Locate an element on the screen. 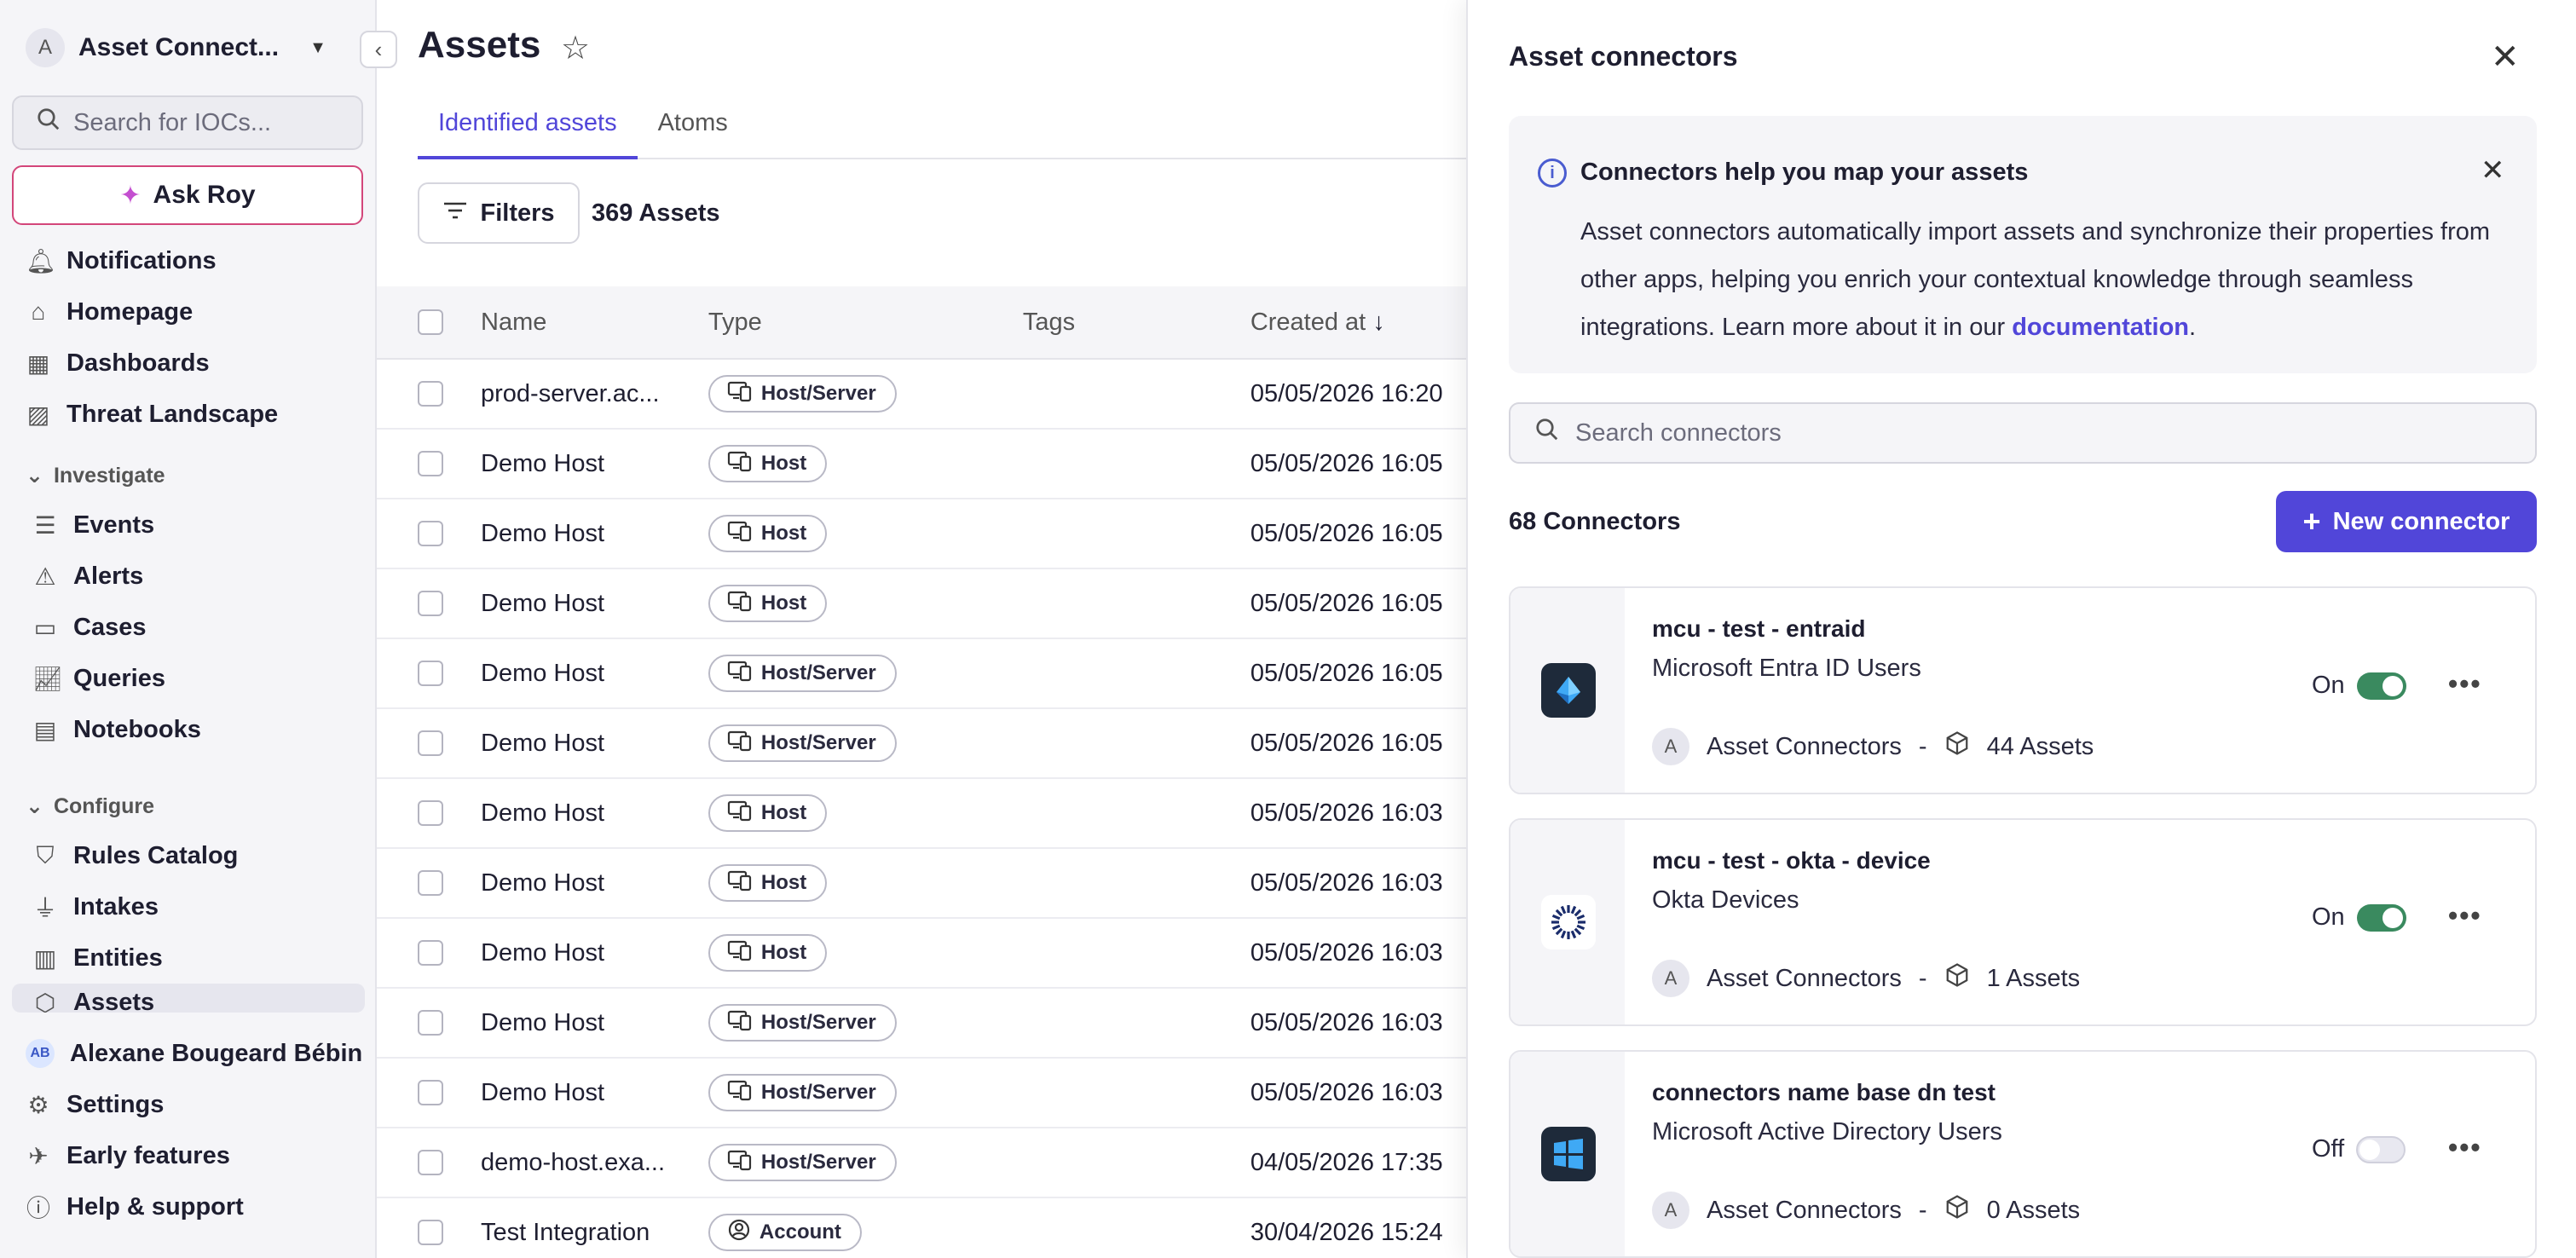 The width and height of the screenshot is (2576, 1258). nav-dashboards: ▦ Dashboards is located at coordinates (188, 364).